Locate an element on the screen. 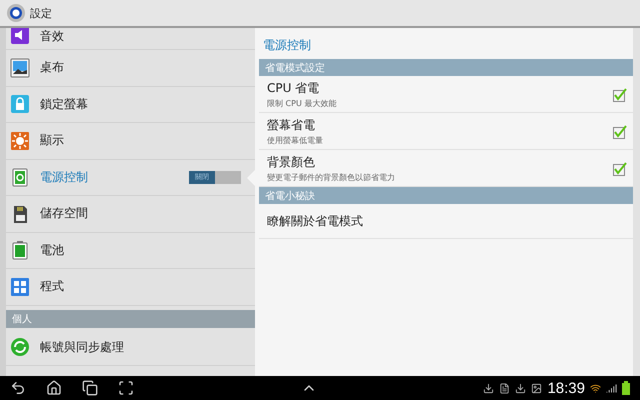 The width and height of the screenshot is (640, 400). sidebar-item-label: 電池 is located at coordinates (52, 250).